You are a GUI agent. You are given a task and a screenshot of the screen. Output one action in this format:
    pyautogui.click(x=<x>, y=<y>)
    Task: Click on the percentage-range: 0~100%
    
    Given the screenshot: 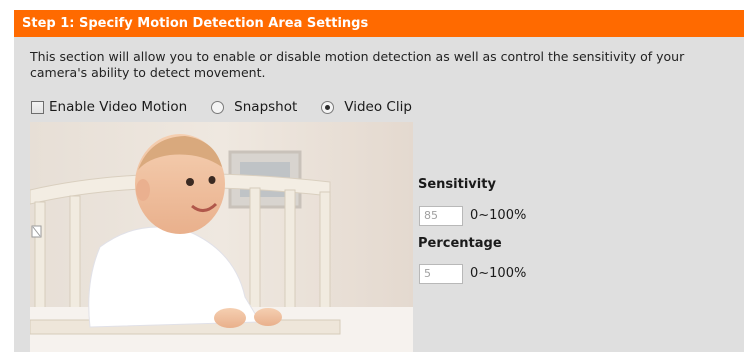 What is the action you would take?
    pyautogui.click(x=498, y=273)
    